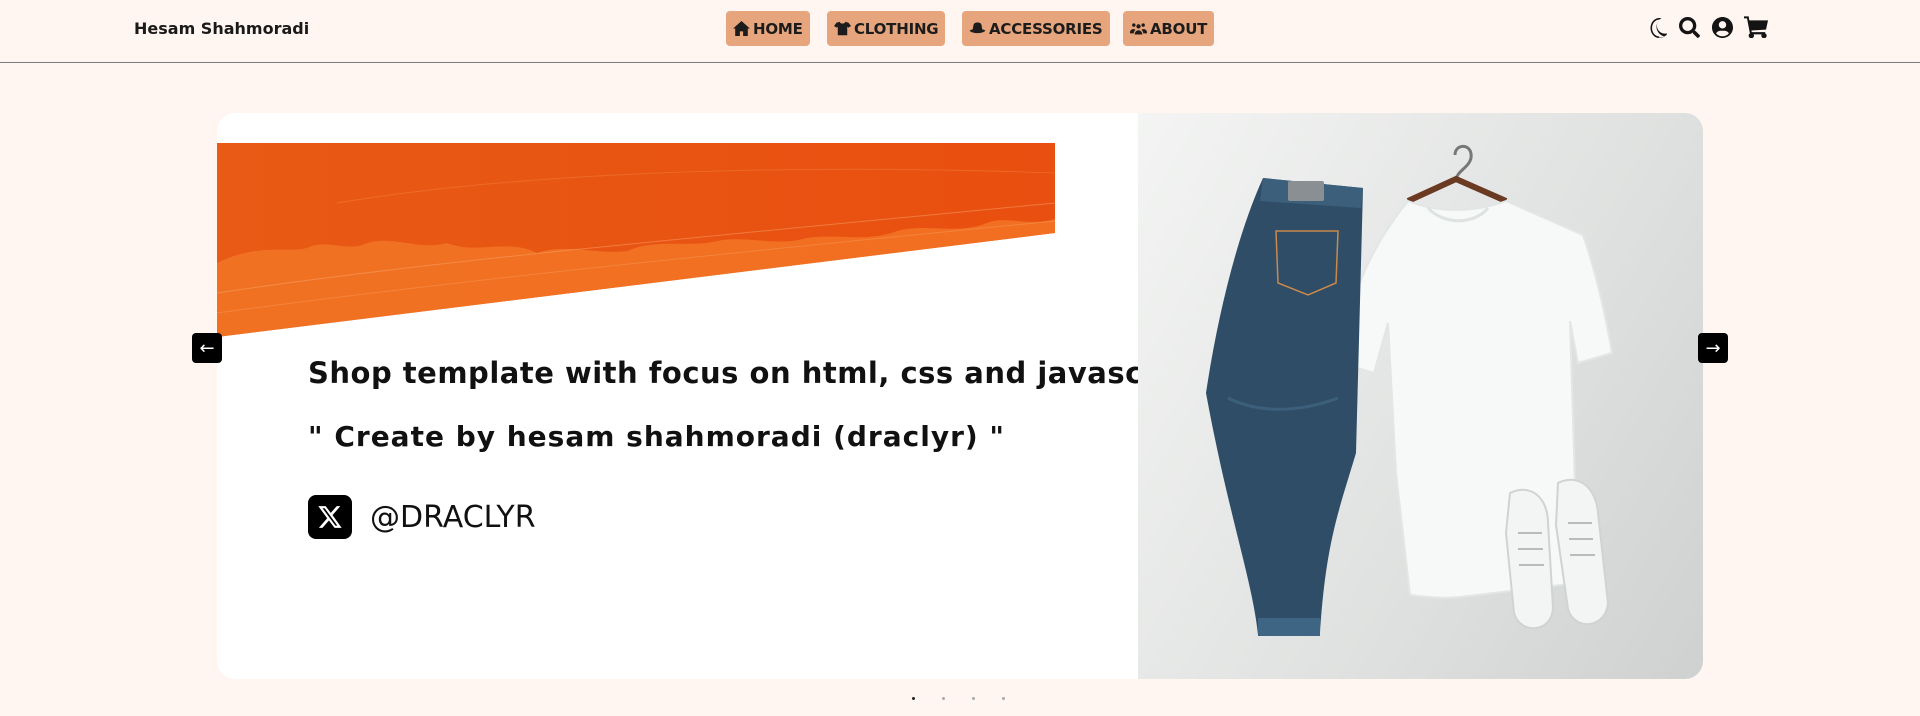 The image size is (1920, 716). What do you see at coordinates (1713, 348) in the screenshot?
I see `slider-next-button: →` at bounding box center [1713, 348].